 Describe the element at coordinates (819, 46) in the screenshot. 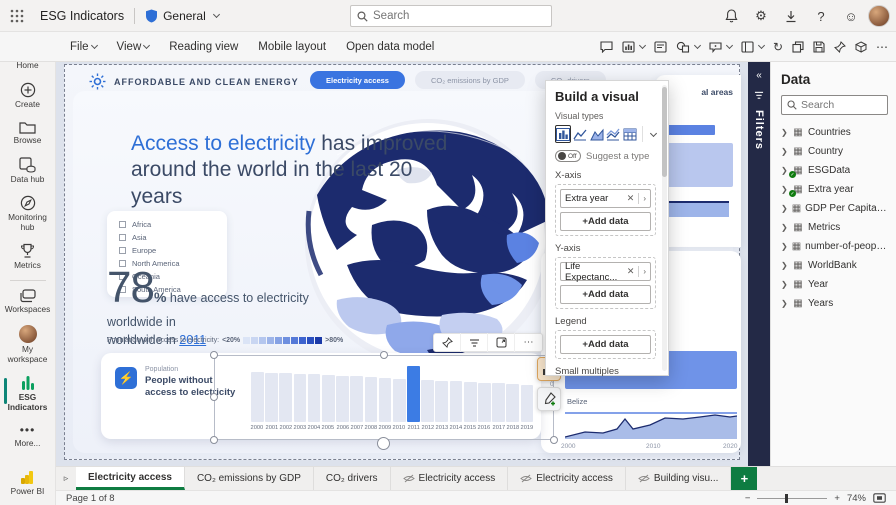

I see `save-icon` at that location.